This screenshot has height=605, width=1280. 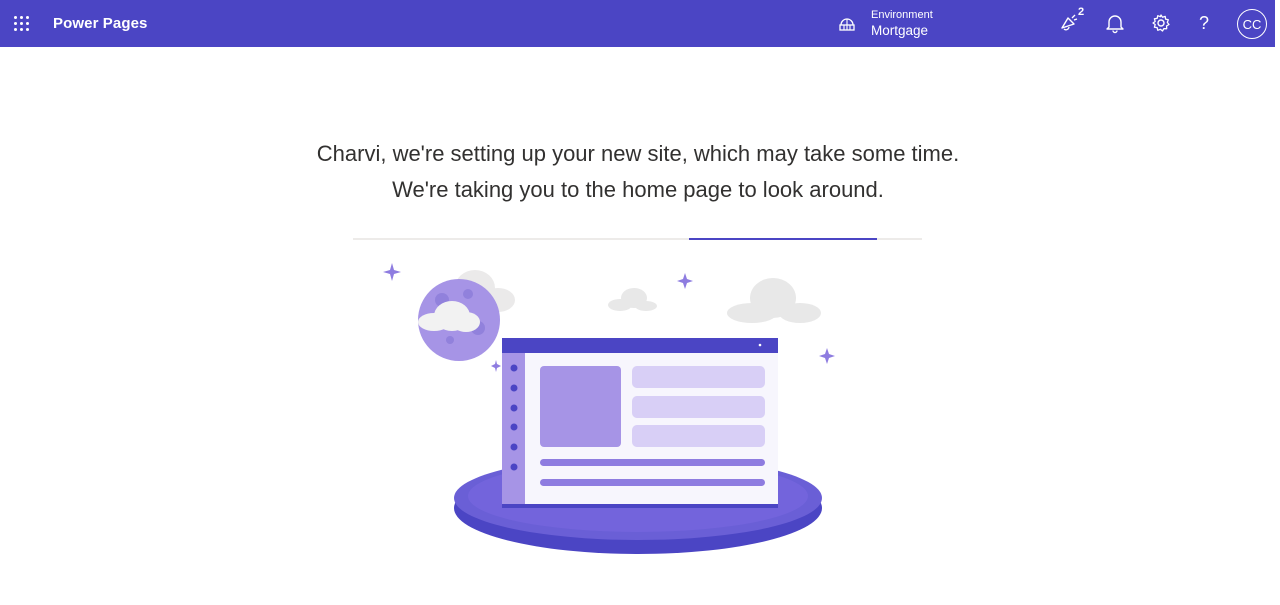 I want to click on user-avatar: CC, so click(x=1252, y=24).